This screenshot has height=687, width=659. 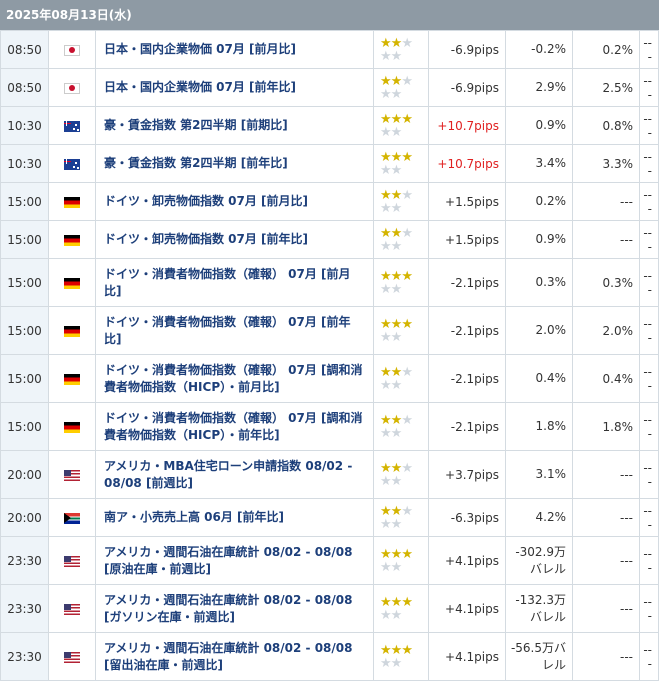 I want to click on event-name-link: ドイツ・卸売物価指数 07月 [前年比], so click(x=206, y=239).